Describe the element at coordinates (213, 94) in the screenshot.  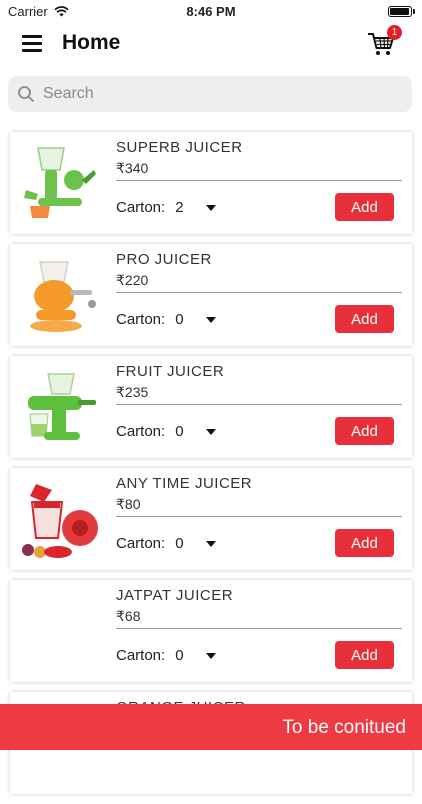
I see `search-input` at that location.